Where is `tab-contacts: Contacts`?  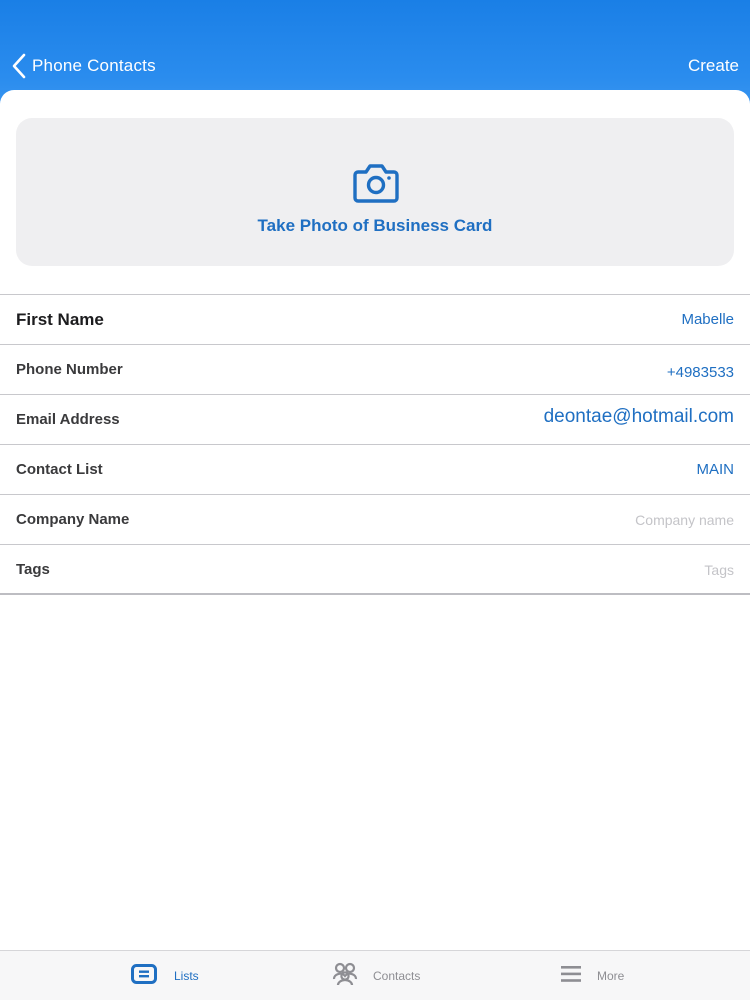 tab-contacts: Contacts is located at coordinates (376, 975).